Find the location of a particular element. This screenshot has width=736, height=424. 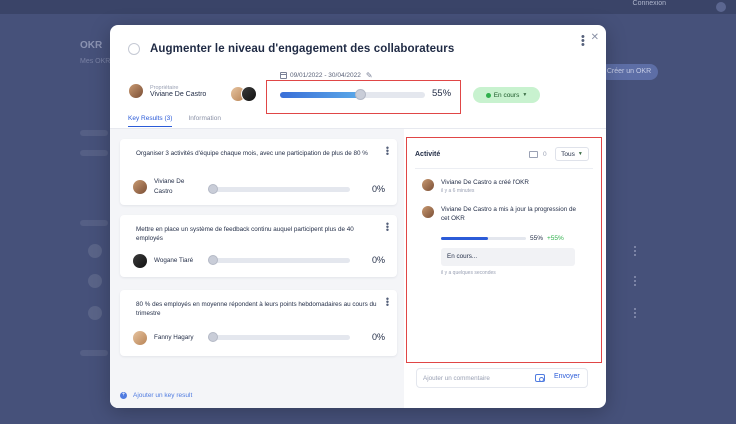

key-result-owner-name: Wogane Tiaré is located at coordinates (174, 260).